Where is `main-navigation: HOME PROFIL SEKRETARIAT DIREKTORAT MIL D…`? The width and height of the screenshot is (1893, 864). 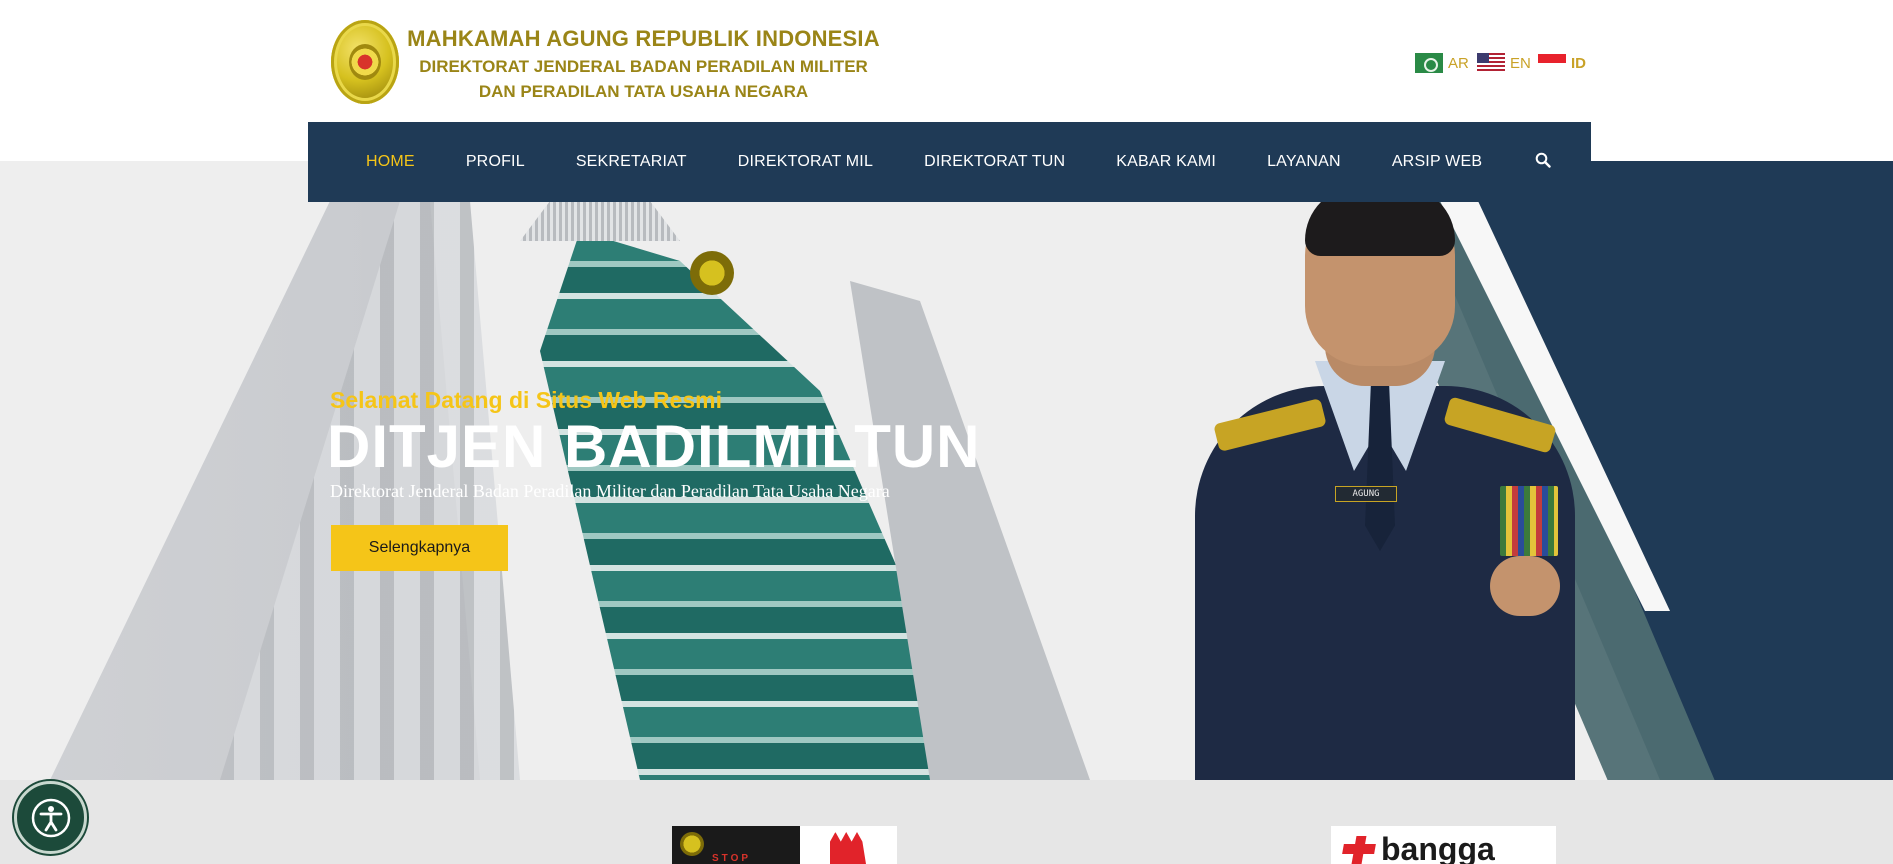 main-navigation: HOME PROFIL SEKRETARIAT DIREKTORAT MIL D… is located at coordinates (949, 162).